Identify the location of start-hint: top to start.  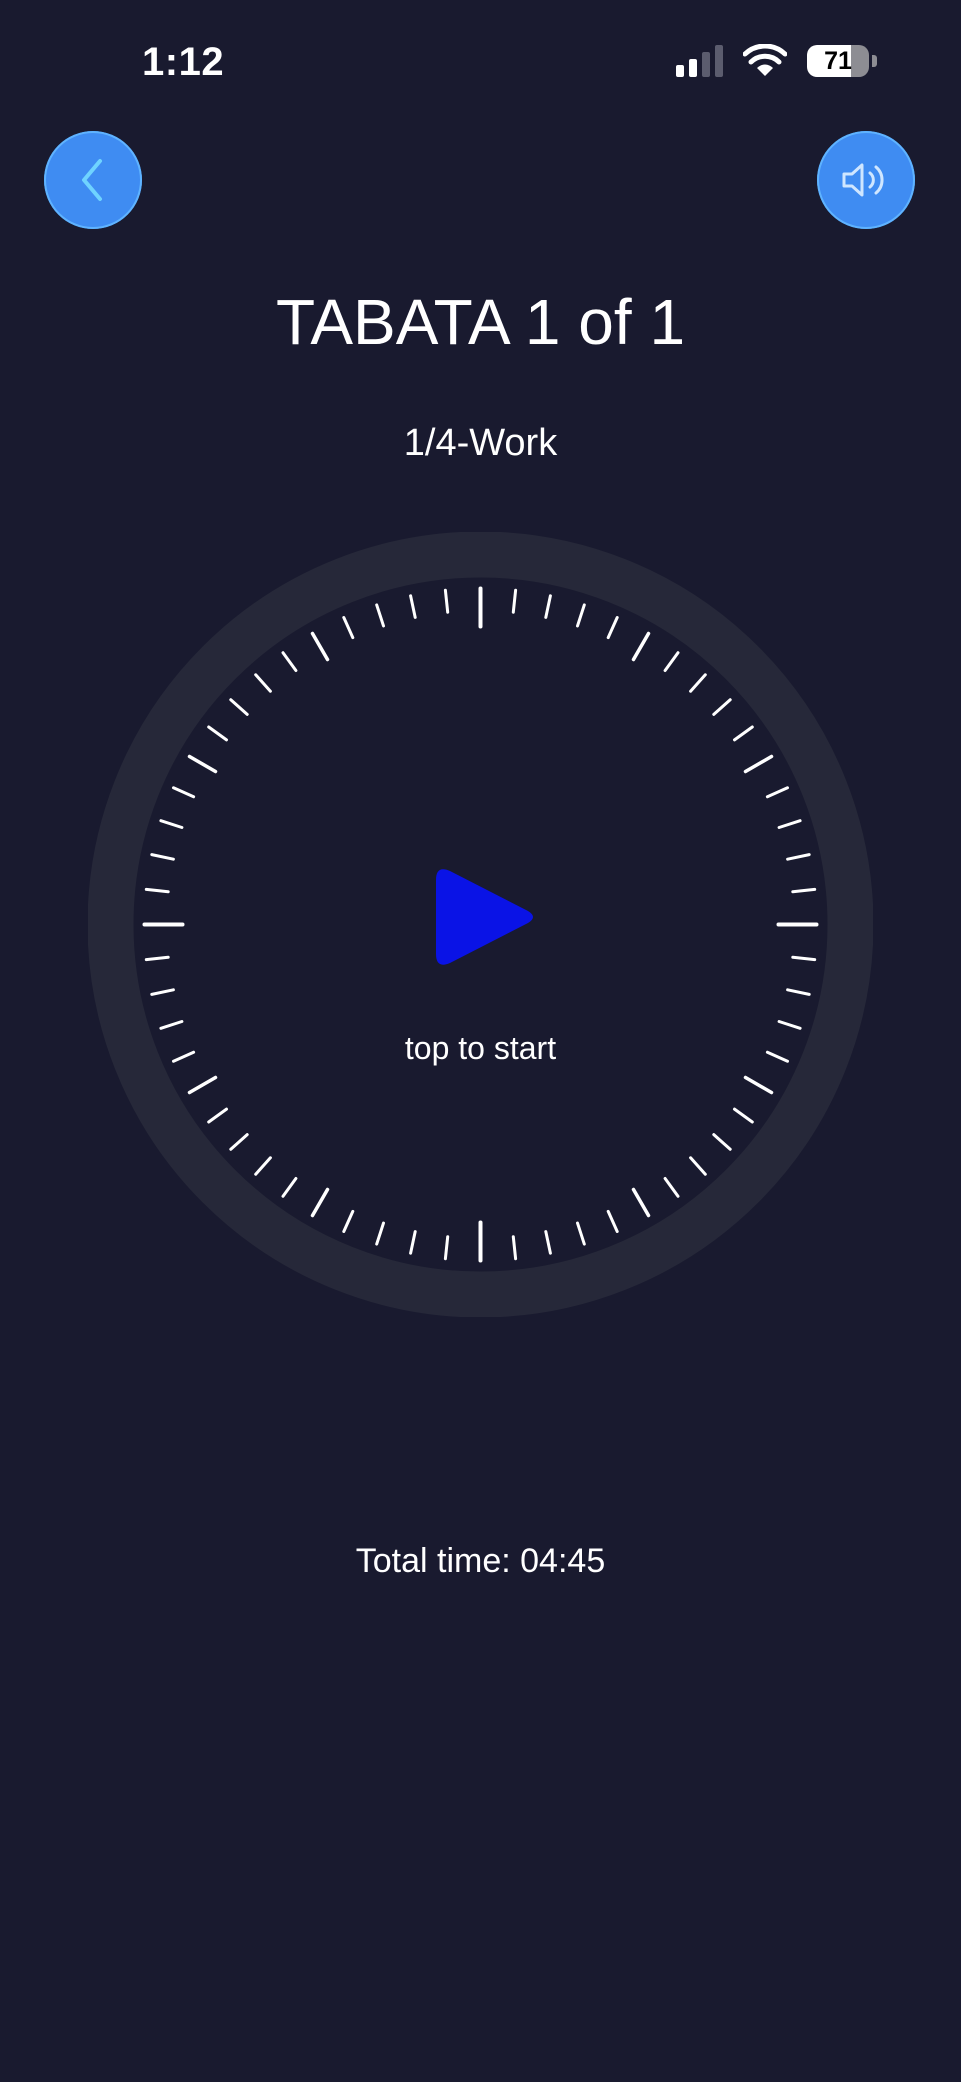
(480, 1048).